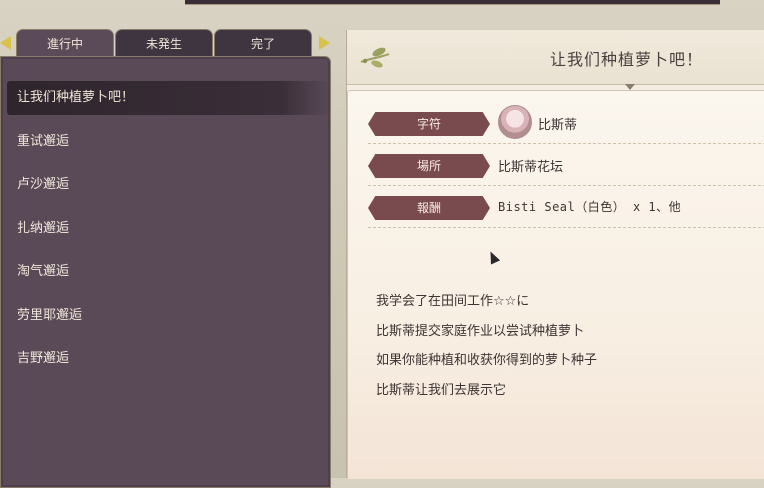 This screenshot has width=764, height=488. What do you see at coordinates (165, 229) in the screenshot?
I see `quest-item-zana-encounter: 扎纳邂逅` at bounding box center [165, 229].